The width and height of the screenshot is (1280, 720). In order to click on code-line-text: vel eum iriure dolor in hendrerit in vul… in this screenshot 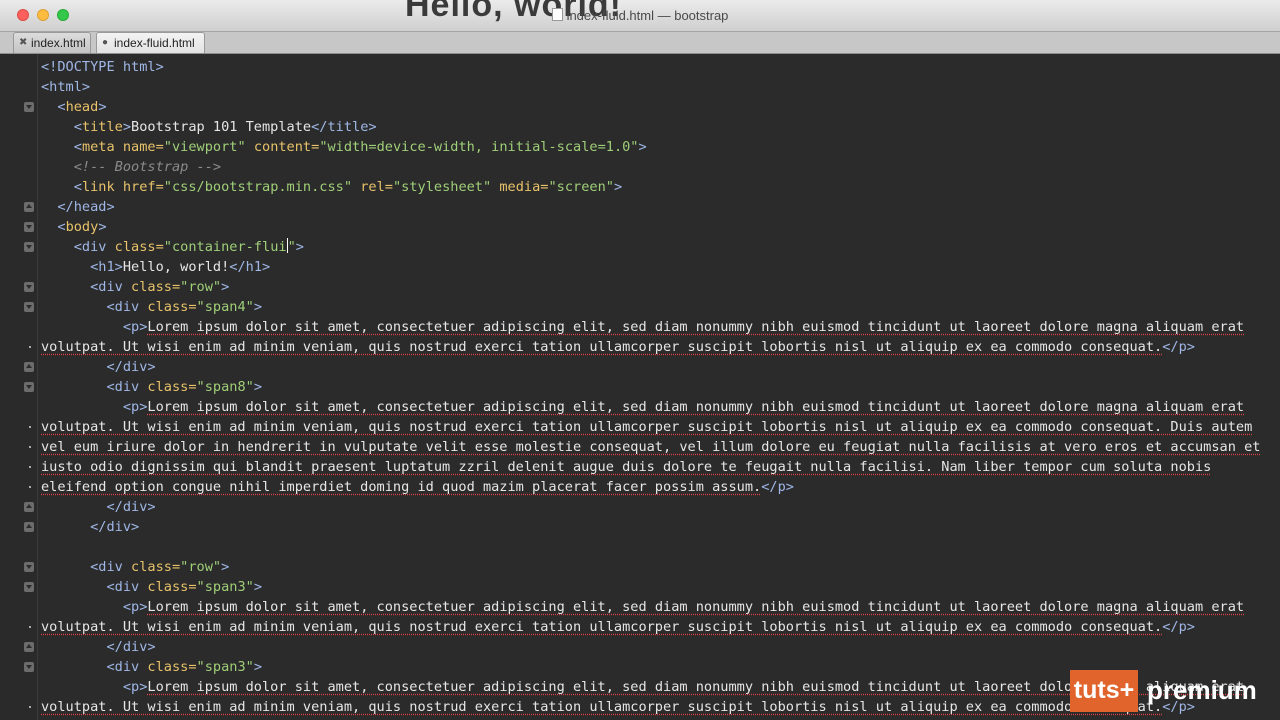, I will do `click(650, 447)`.